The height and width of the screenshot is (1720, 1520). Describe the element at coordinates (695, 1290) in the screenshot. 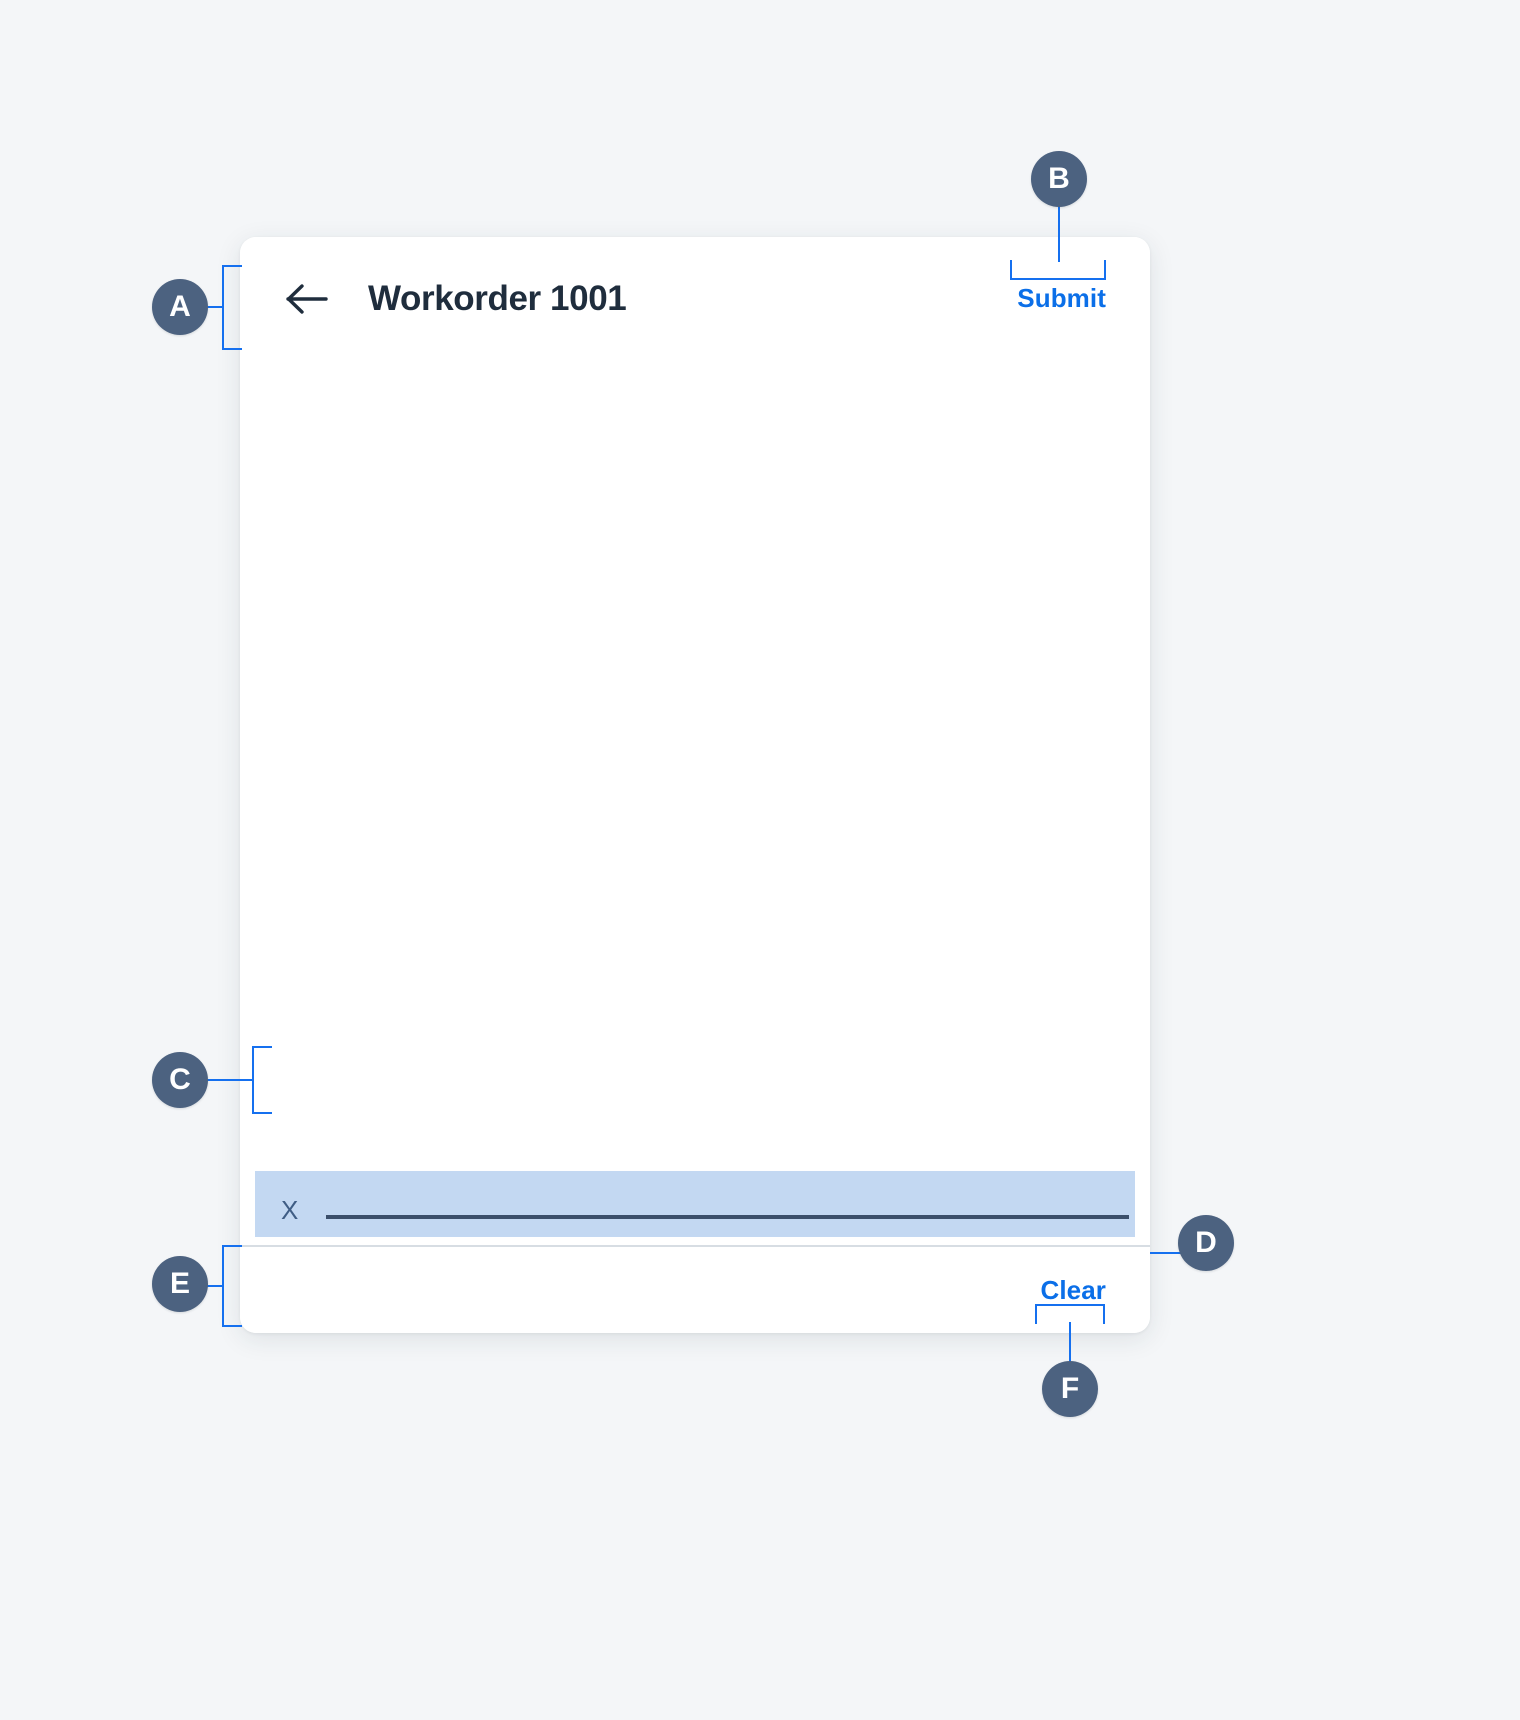

I see `footer-bar: Clear` at that location.